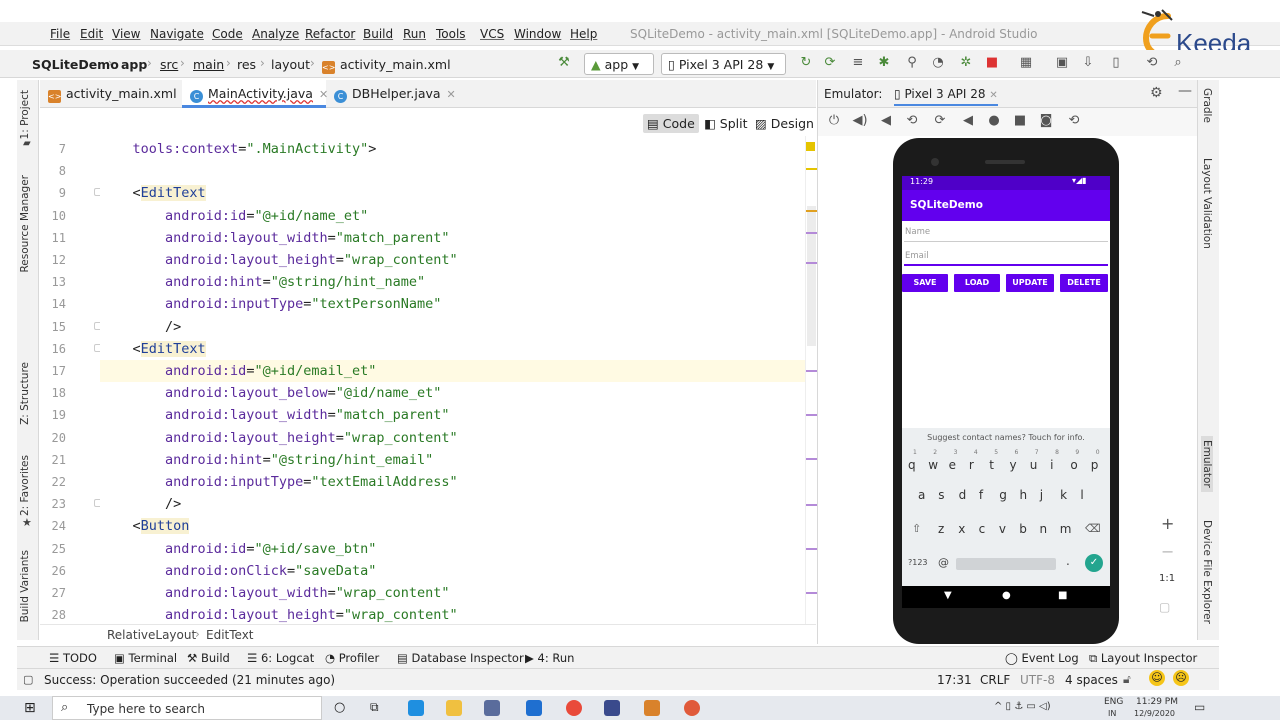  I want to click on keyboard-key: z, so click(941, 529).